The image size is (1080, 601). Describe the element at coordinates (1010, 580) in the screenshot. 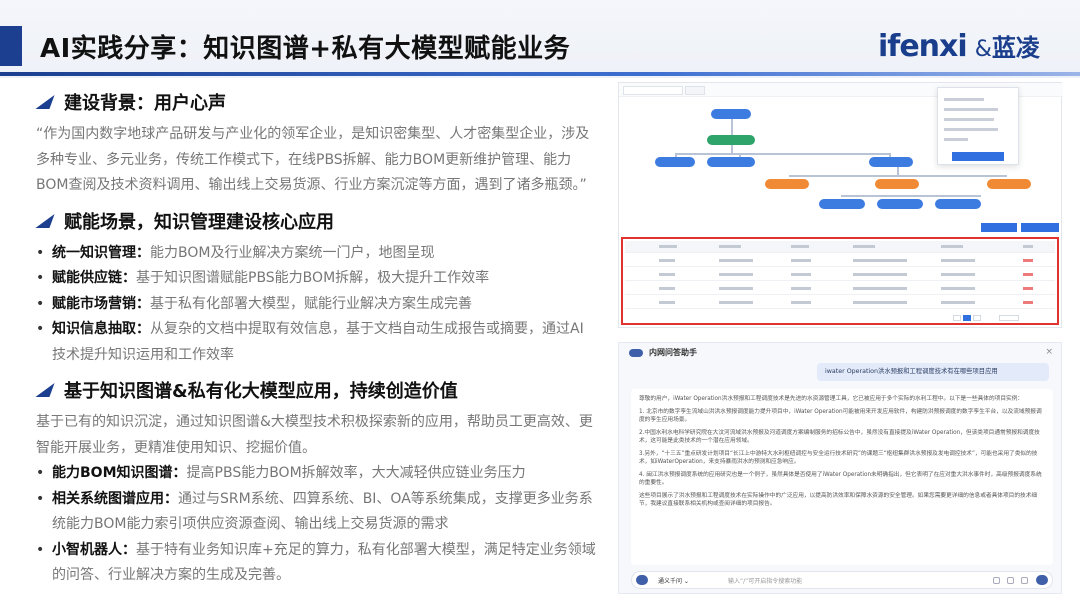

I see `image-icon` at that location.